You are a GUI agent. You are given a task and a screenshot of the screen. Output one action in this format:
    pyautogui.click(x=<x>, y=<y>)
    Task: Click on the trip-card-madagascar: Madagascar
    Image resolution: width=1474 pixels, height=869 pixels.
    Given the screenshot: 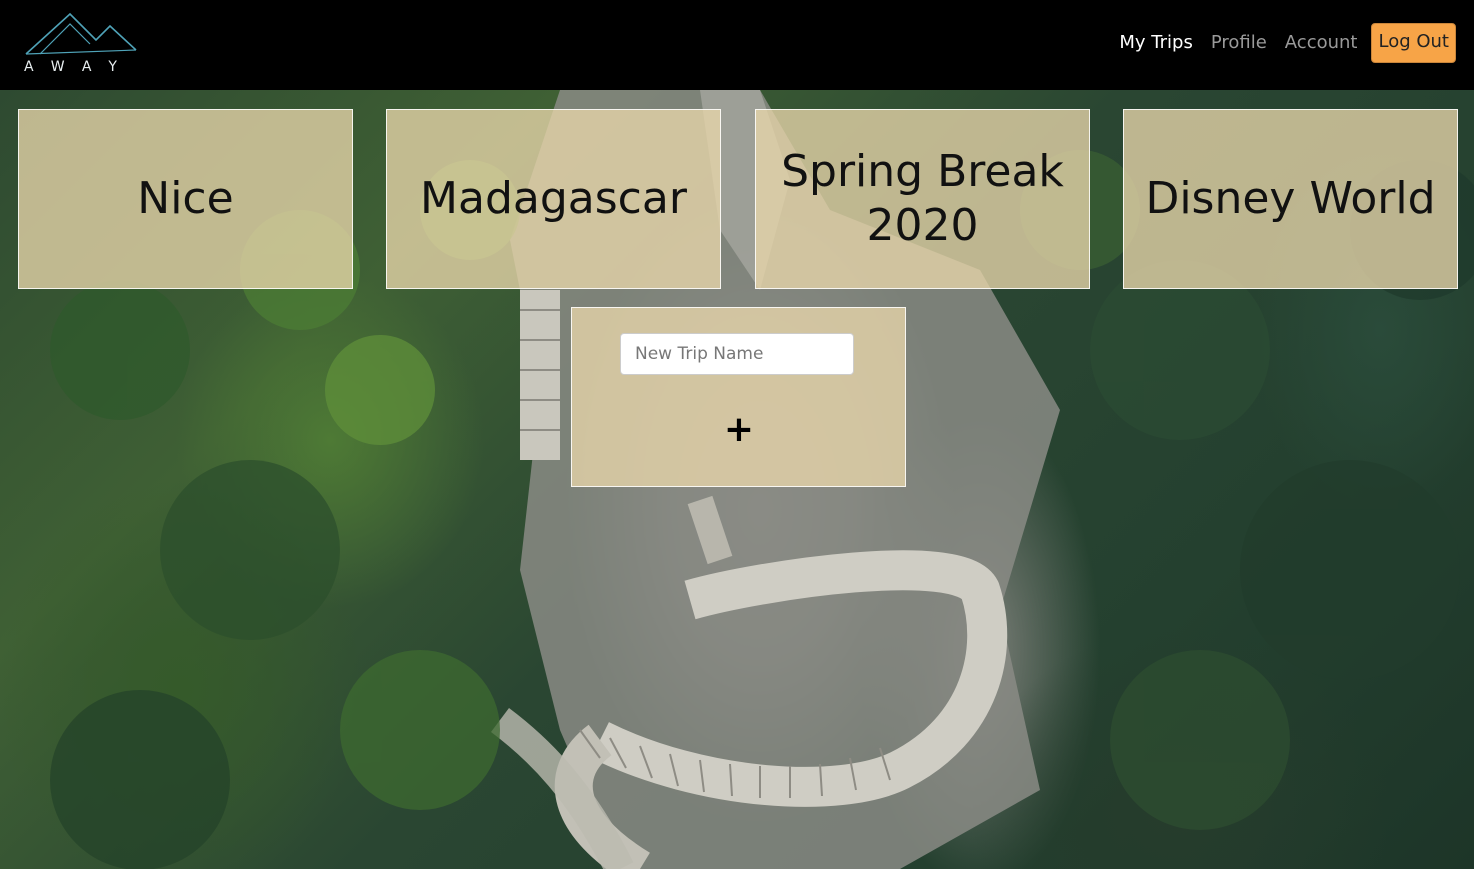 What is the action you would take?
    pyautogui.click(x=553, y=199)
    